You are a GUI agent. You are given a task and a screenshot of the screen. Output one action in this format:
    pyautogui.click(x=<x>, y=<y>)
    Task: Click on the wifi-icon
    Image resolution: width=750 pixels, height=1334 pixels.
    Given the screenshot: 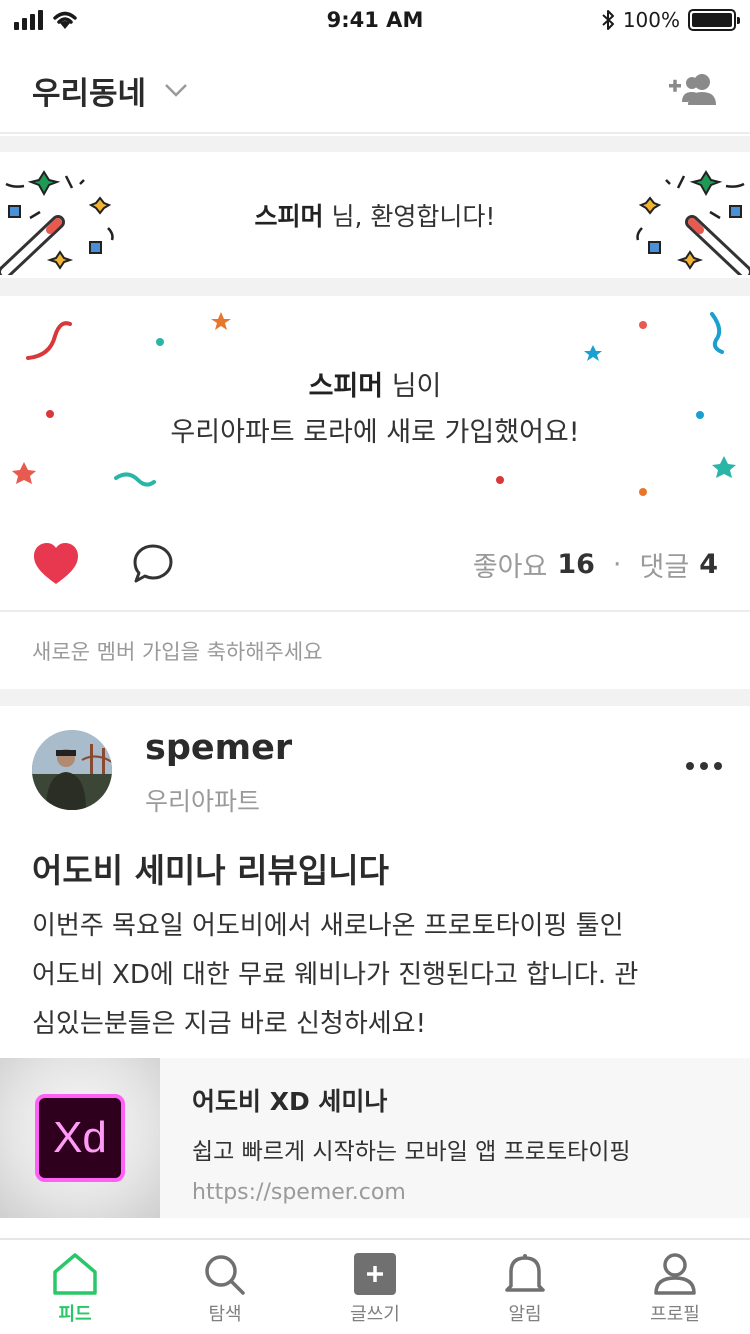 What is the action you would take?
    pyautogui.click(x=65, y=20)
    